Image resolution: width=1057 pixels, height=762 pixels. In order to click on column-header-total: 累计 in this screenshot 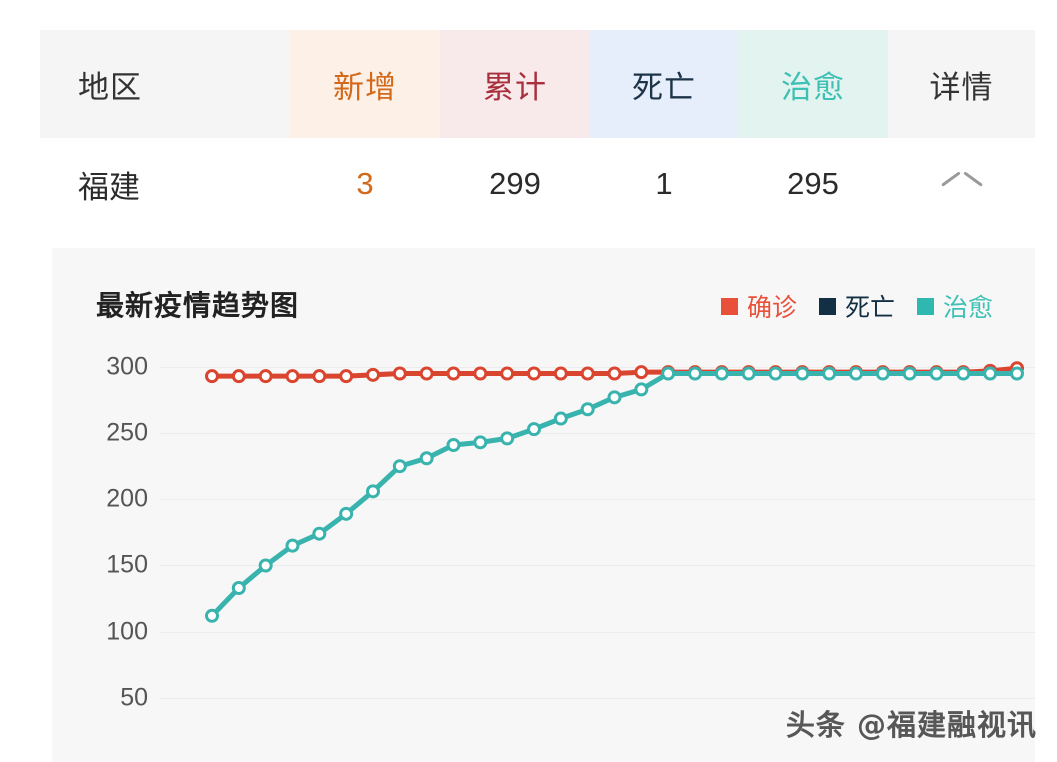, I will do `click(515, 84)`.